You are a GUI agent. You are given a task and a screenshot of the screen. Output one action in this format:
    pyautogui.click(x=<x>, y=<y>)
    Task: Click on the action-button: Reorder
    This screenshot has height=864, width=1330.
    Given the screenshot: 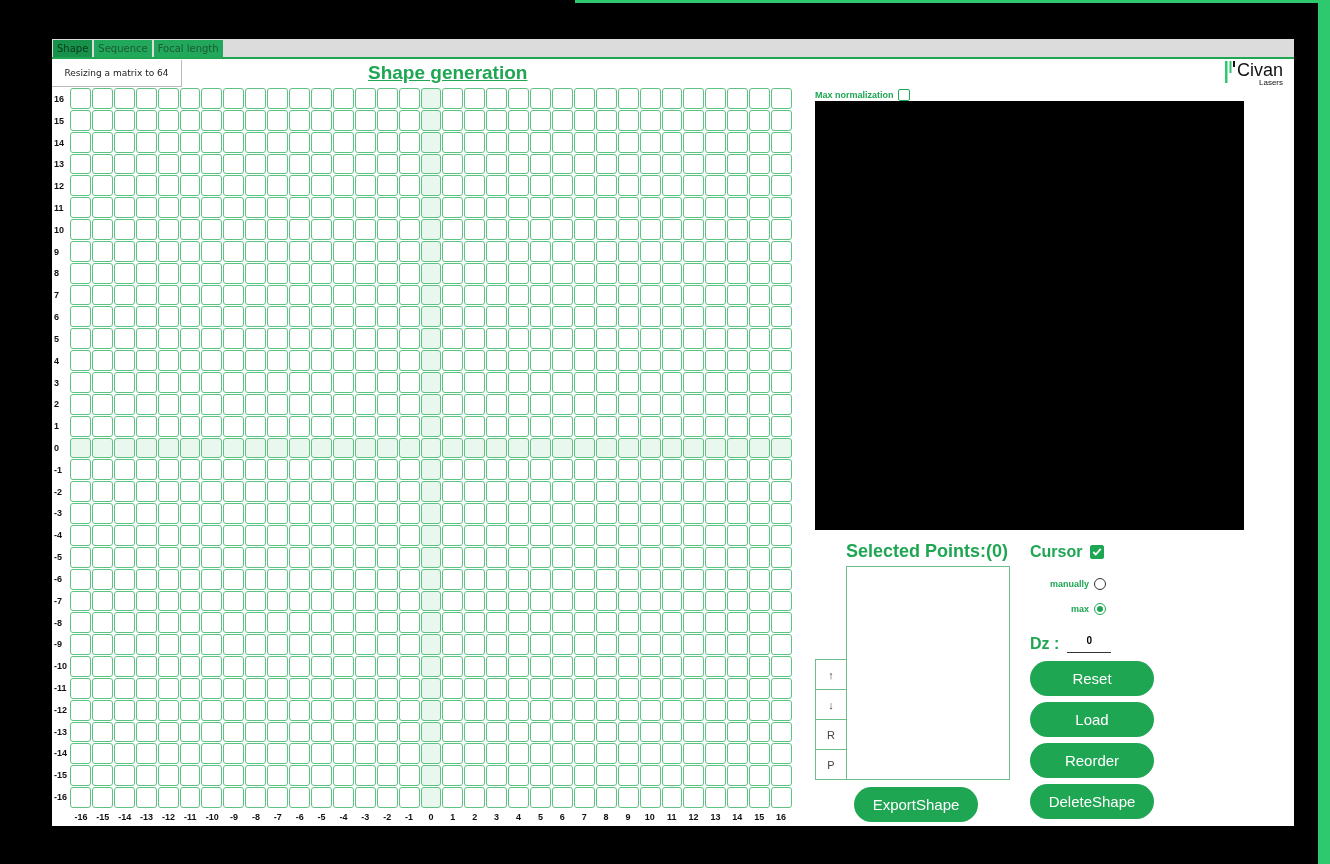 What is the action you would take?
    pyautogui.click(x=1092, y=760)
    